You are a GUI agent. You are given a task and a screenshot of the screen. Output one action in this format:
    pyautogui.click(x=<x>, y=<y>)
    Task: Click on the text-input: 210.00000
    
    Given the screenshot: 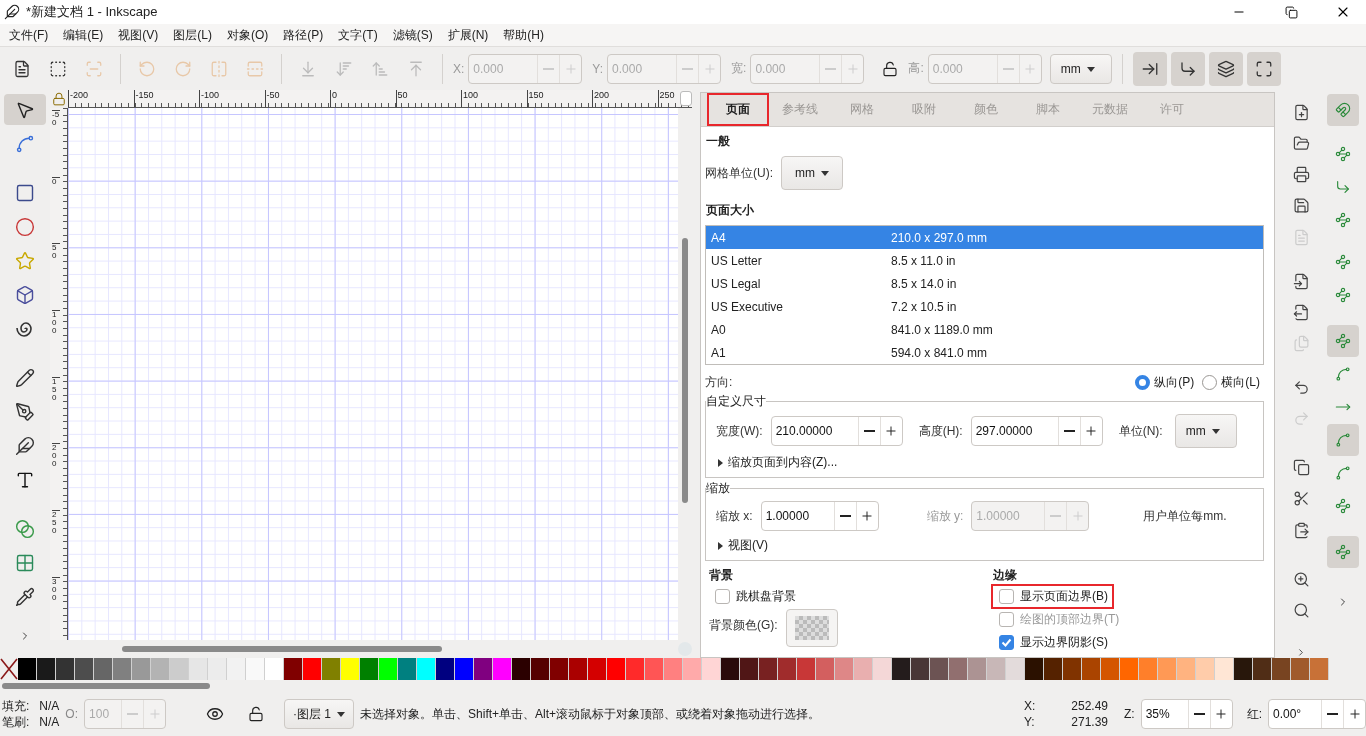 What is the action you would take?
    pyautogui.click(x=814, y=431)
    